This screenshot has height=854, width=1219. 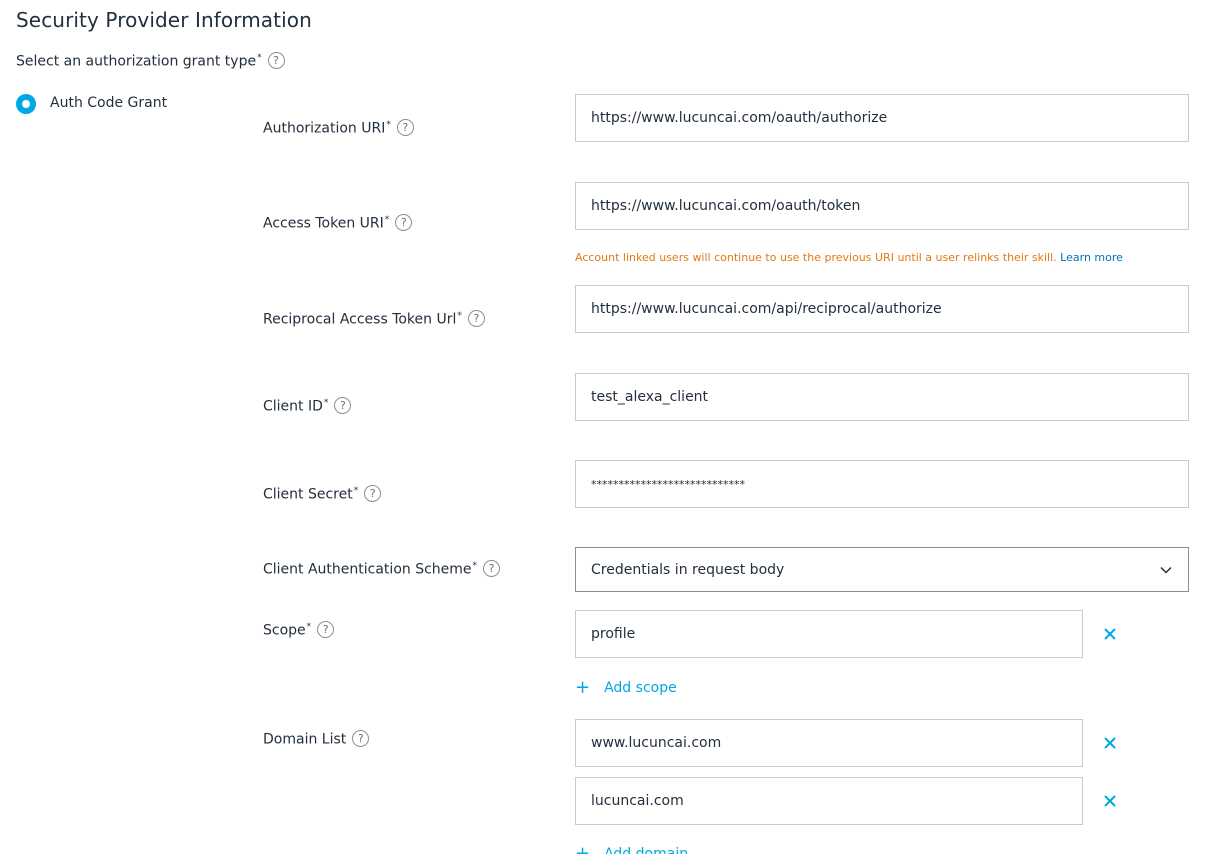 I want to click on chevron-down-icon, so click(x=1166, y=570).